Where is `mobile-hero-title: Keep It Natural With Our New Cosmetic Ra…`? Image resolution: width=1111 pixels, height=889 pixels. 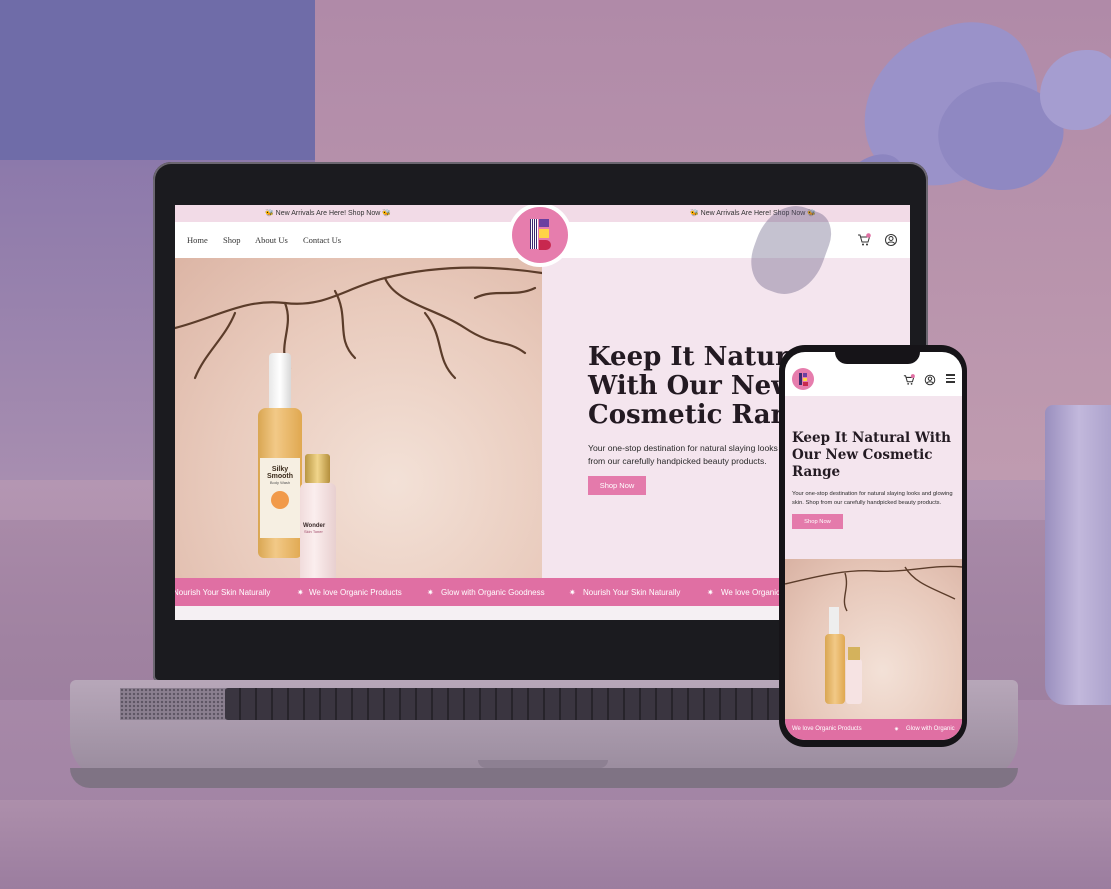
mobile-hero-title: Keep It Natural With Our New Cosmetic Ra… is located at coordinates (871, 455).